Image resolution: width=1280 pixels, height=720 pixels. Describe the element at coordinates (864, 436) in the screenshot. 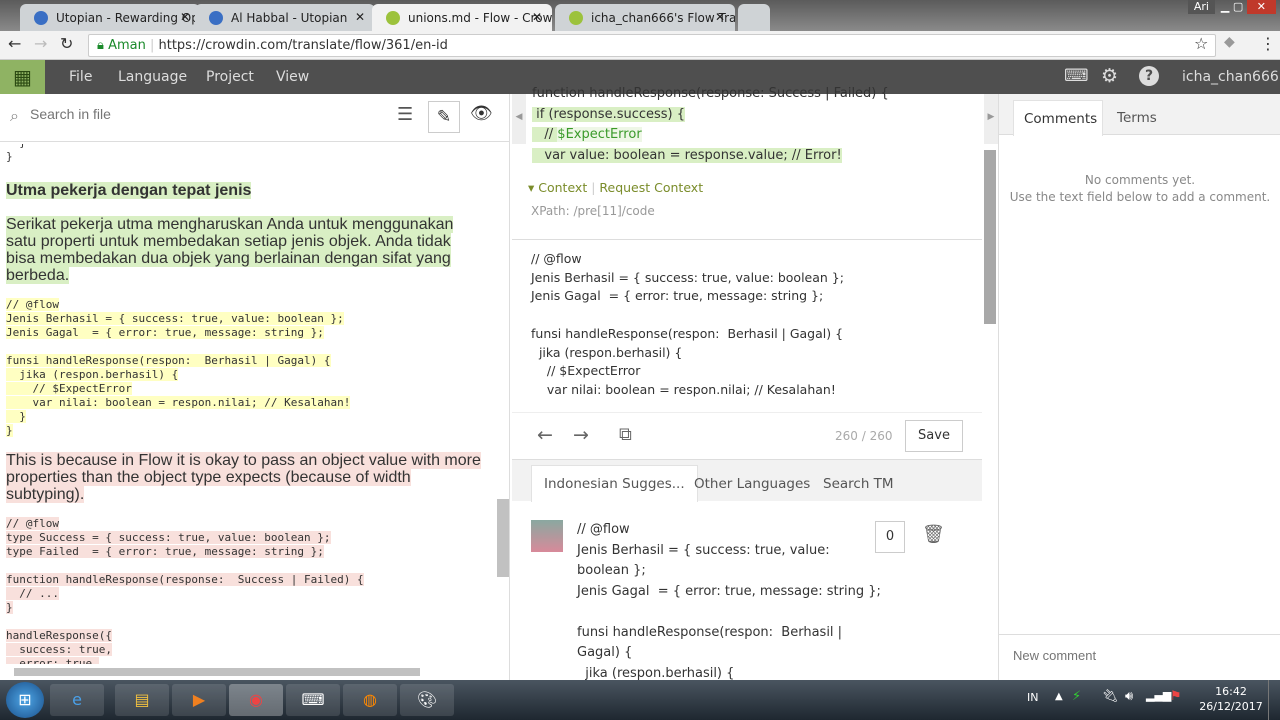

I see `character-counter: 260 / 260` at that location.